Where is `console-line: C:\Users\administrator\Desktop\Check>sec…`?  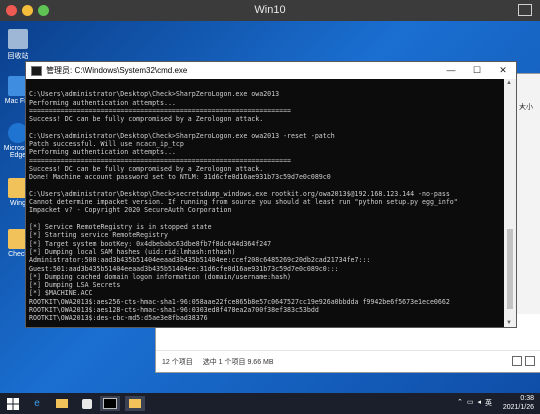 console-line: C:\Users\administrator\Desktop\Check>sec… is located at coordinates (239, 193).